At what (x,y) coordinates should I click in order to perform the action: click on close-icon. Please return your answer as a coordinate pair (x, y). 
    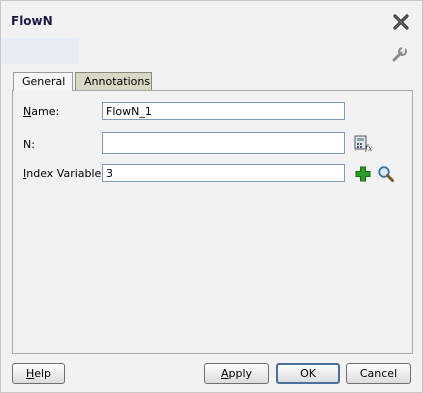
    Looking at the image, I should click on (401, 22).